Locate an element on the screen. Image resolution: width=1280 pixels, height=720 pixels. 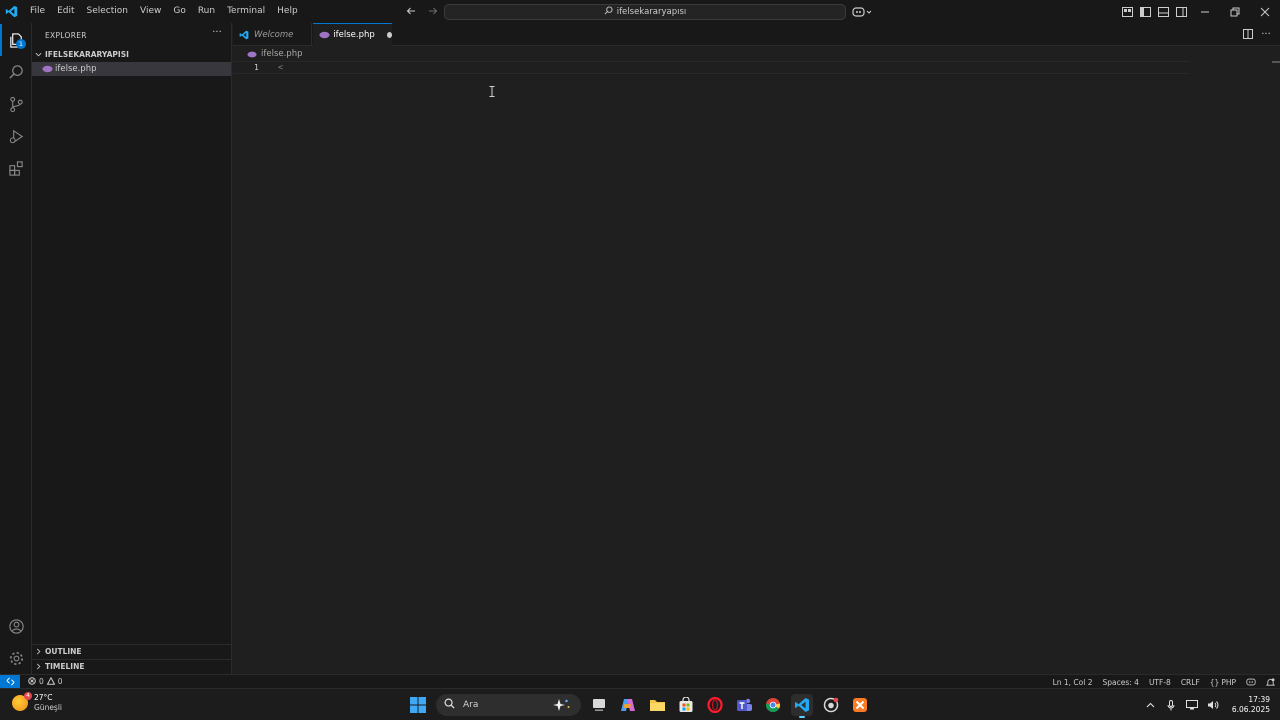
menu-terminal: Terminal is located at coordinates (246, 11).